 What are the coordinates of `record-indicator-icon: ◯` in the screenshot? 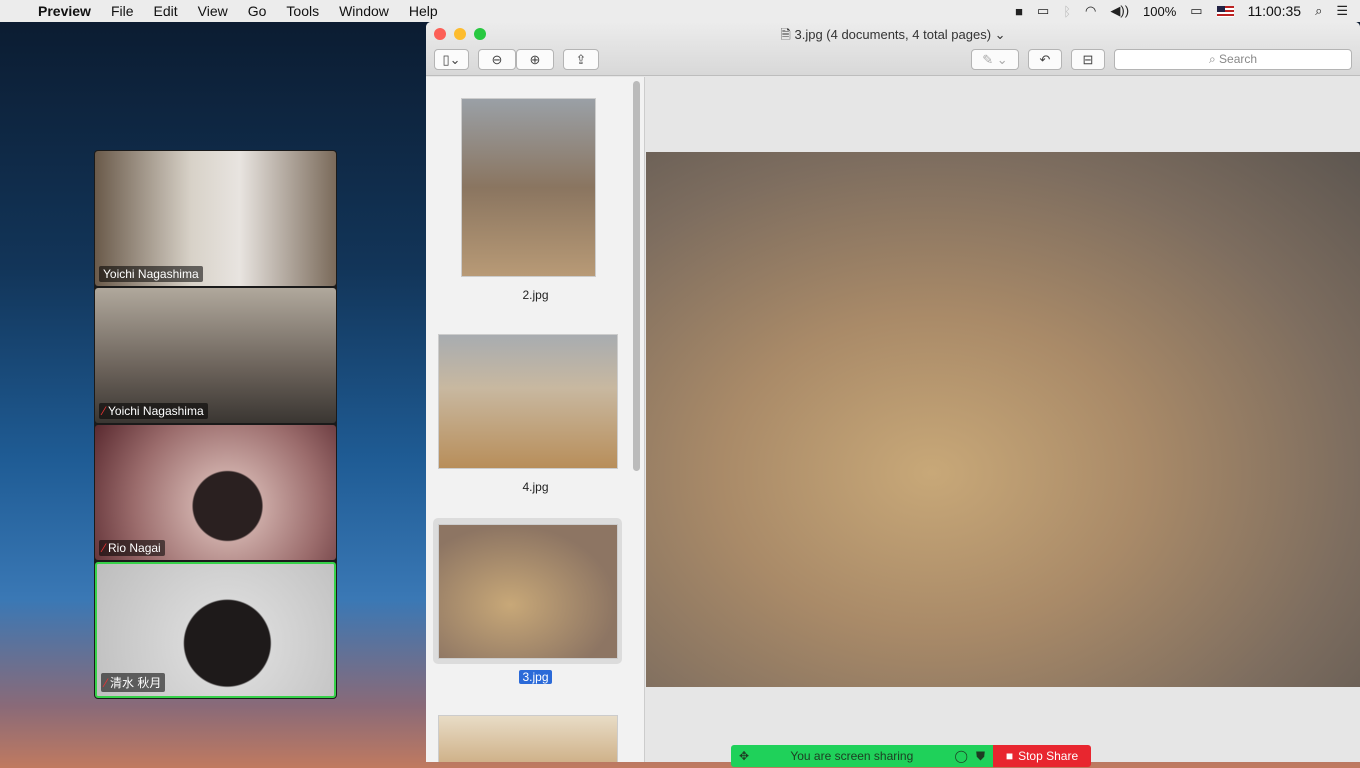 It's located at (961, 756).